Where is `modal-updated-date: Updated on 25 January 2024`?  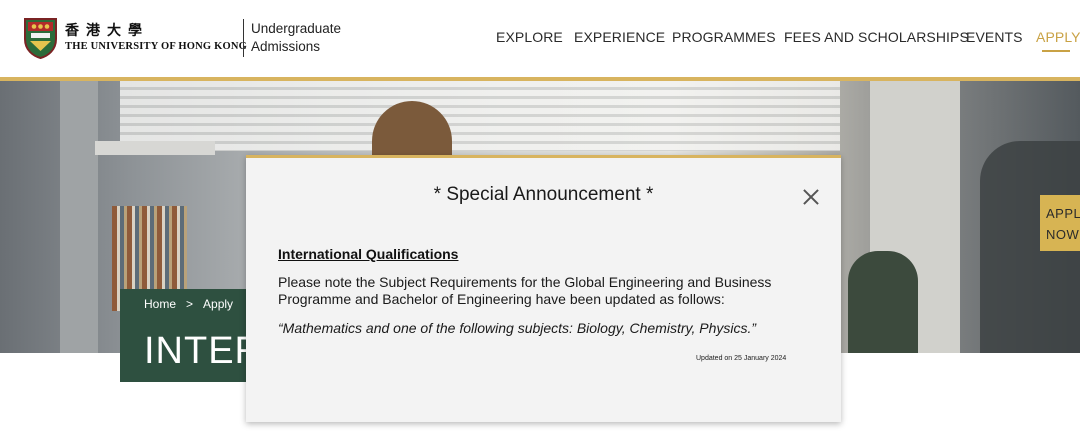
modal-updated-date: Updated on 25 January 2024 is located at coordinates (741, 358).